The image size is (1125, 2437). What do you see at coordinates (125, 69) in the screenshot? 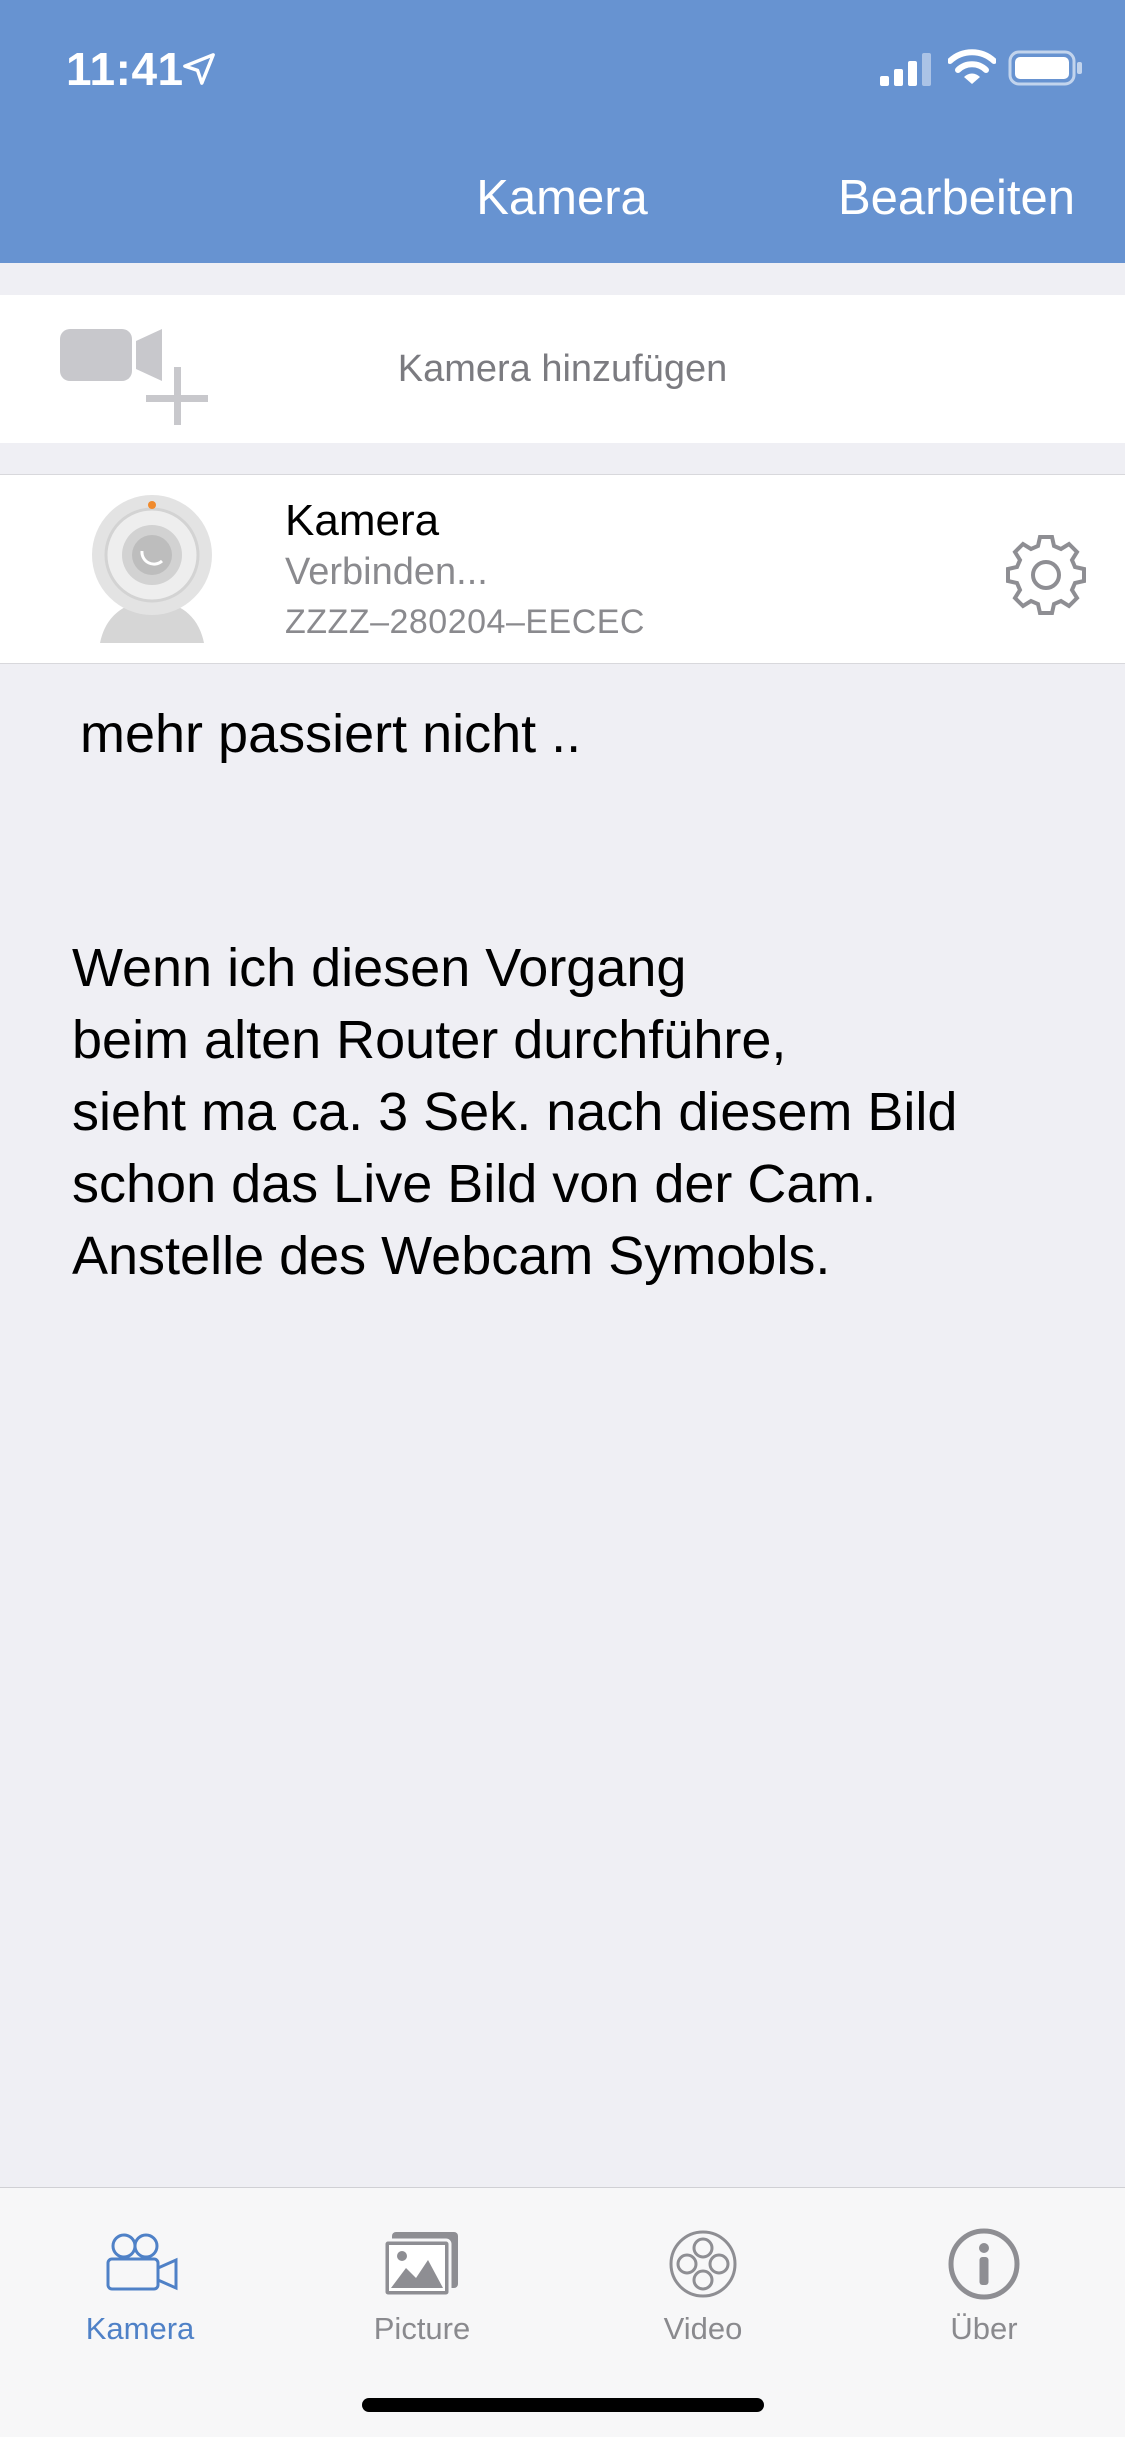
I see `status-time: 11:41` at bounding box center [125, 69].